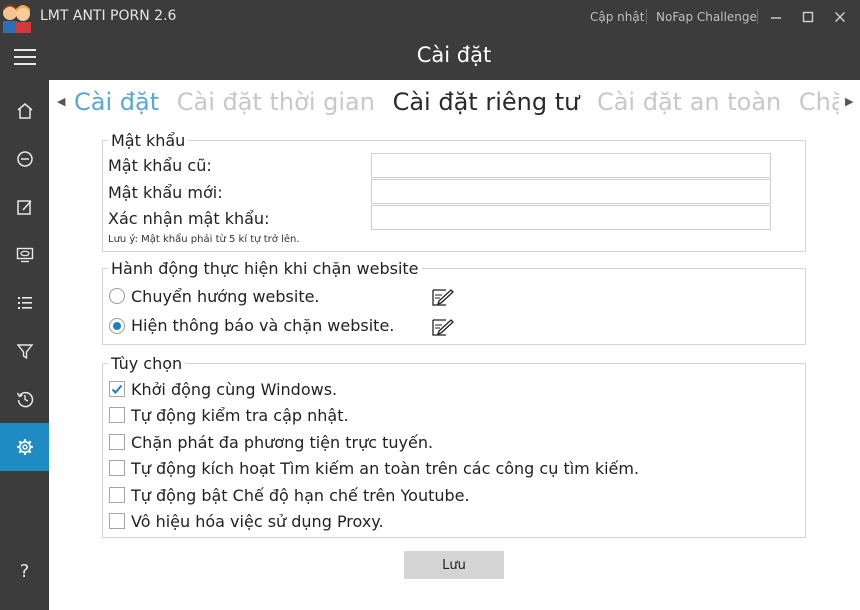  I want to click on checkmark-icon, so click(117, 389).